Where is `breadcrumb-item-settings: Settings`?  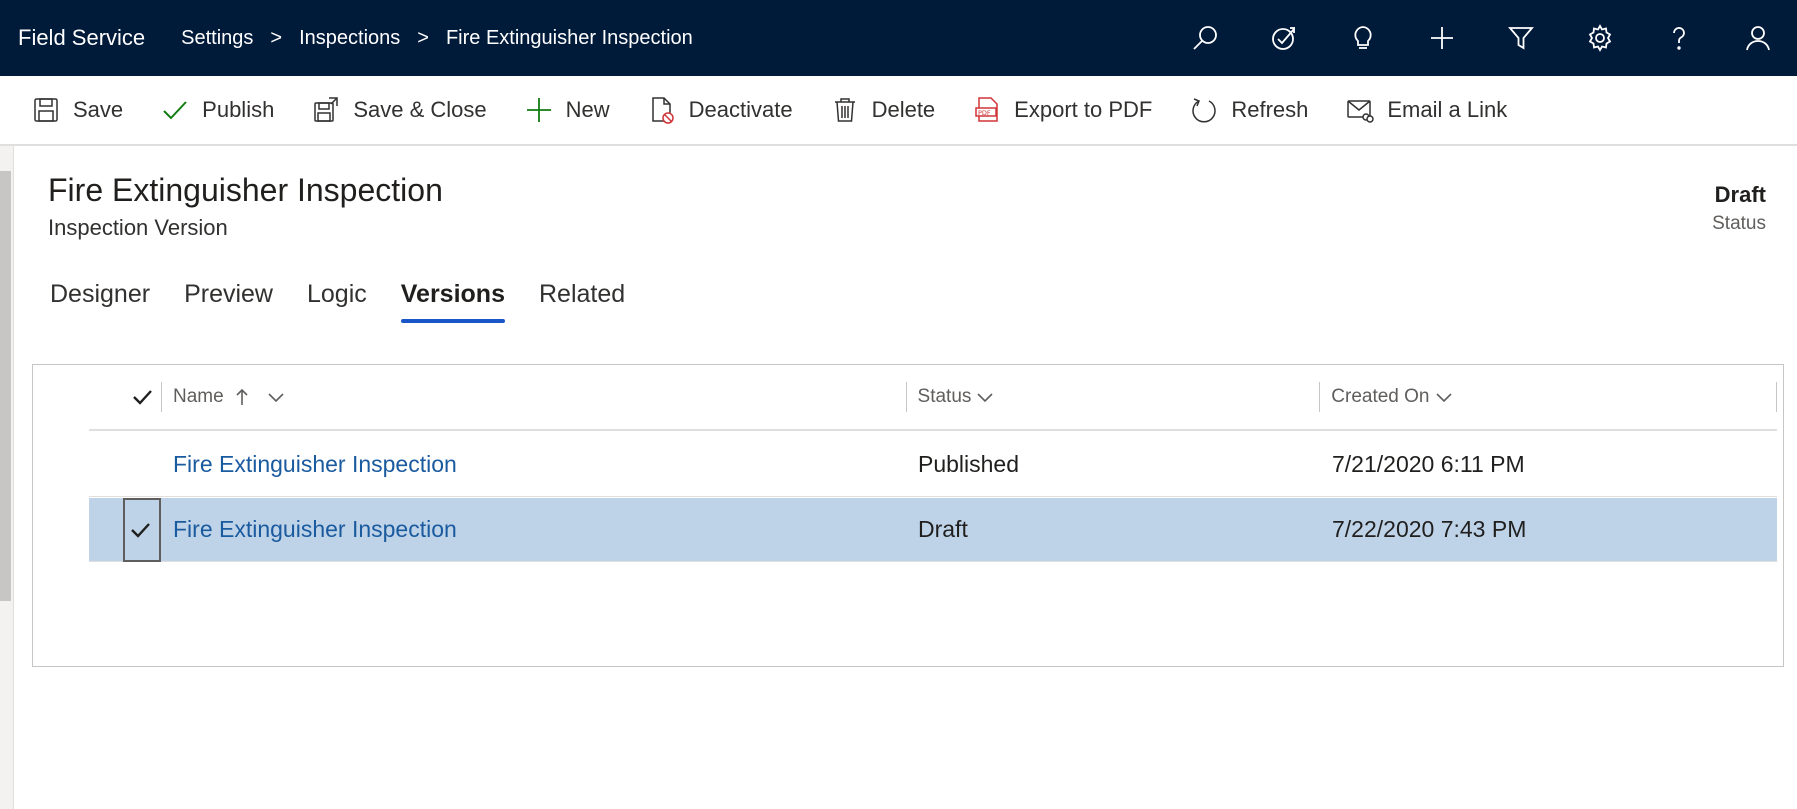 breadcrumb-item-settings: Settings is located at coordinates (217, 38).